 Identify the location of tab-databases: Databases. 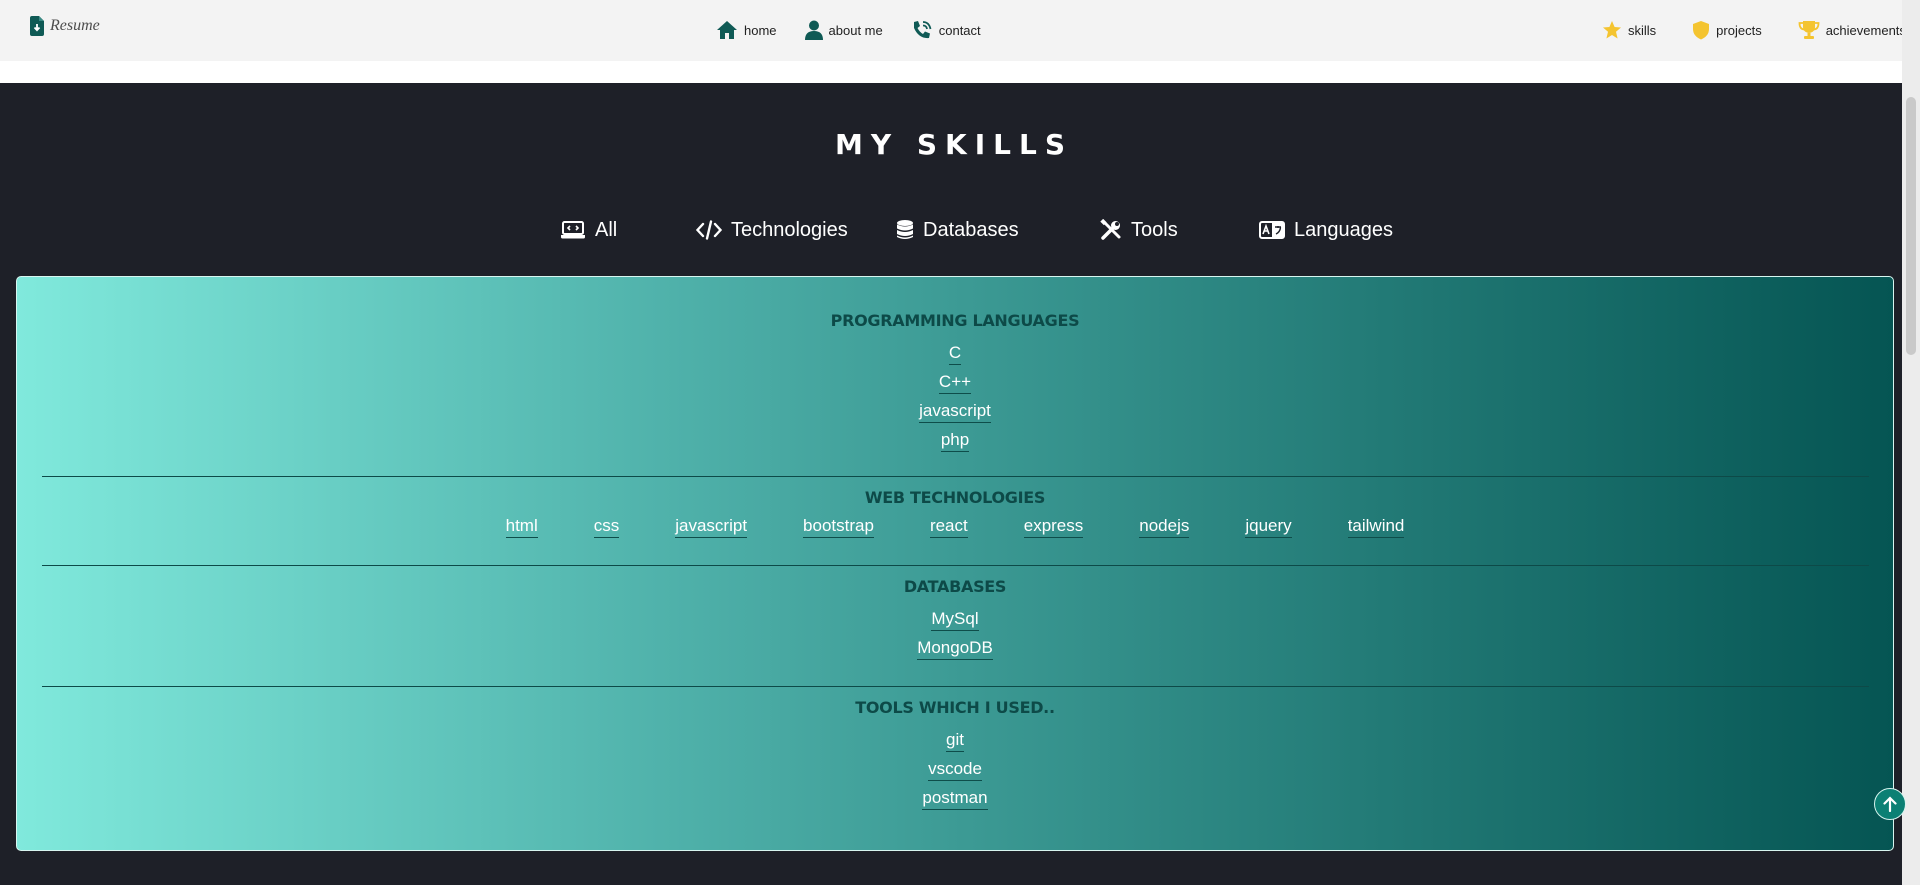
(957, 230).